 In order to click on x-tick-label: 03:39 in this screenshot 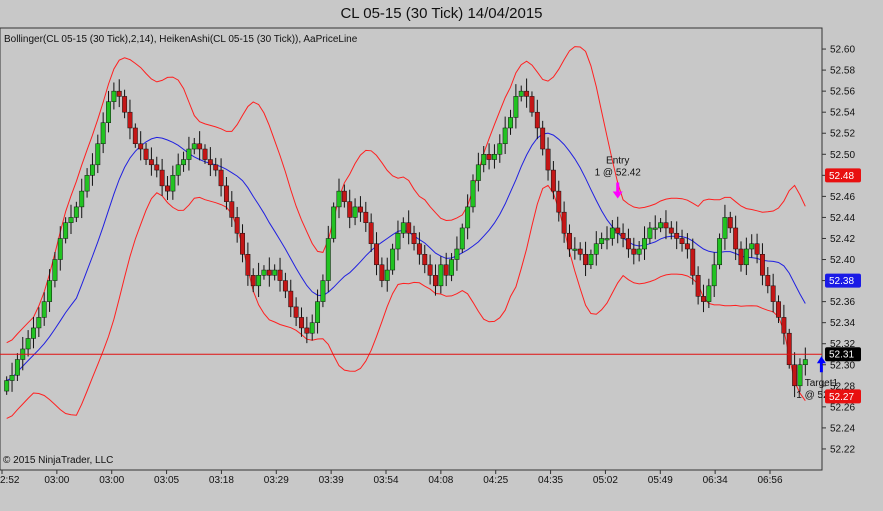, I will do `click(331, 480)`.